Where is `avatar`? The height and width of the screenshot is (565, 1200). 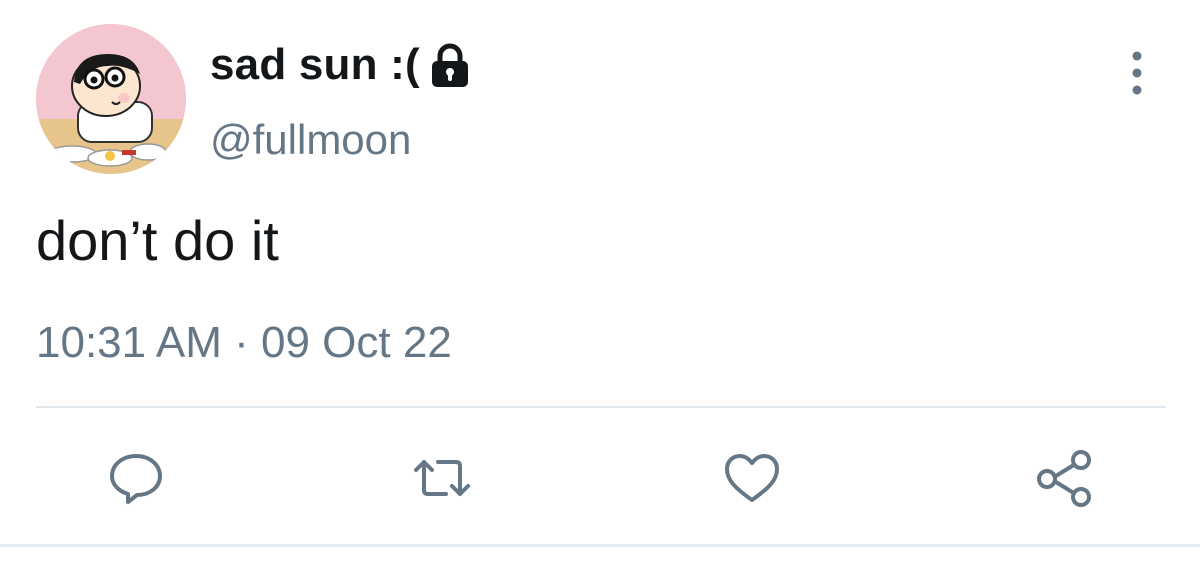
avatar is located at coordinates (111, 99).